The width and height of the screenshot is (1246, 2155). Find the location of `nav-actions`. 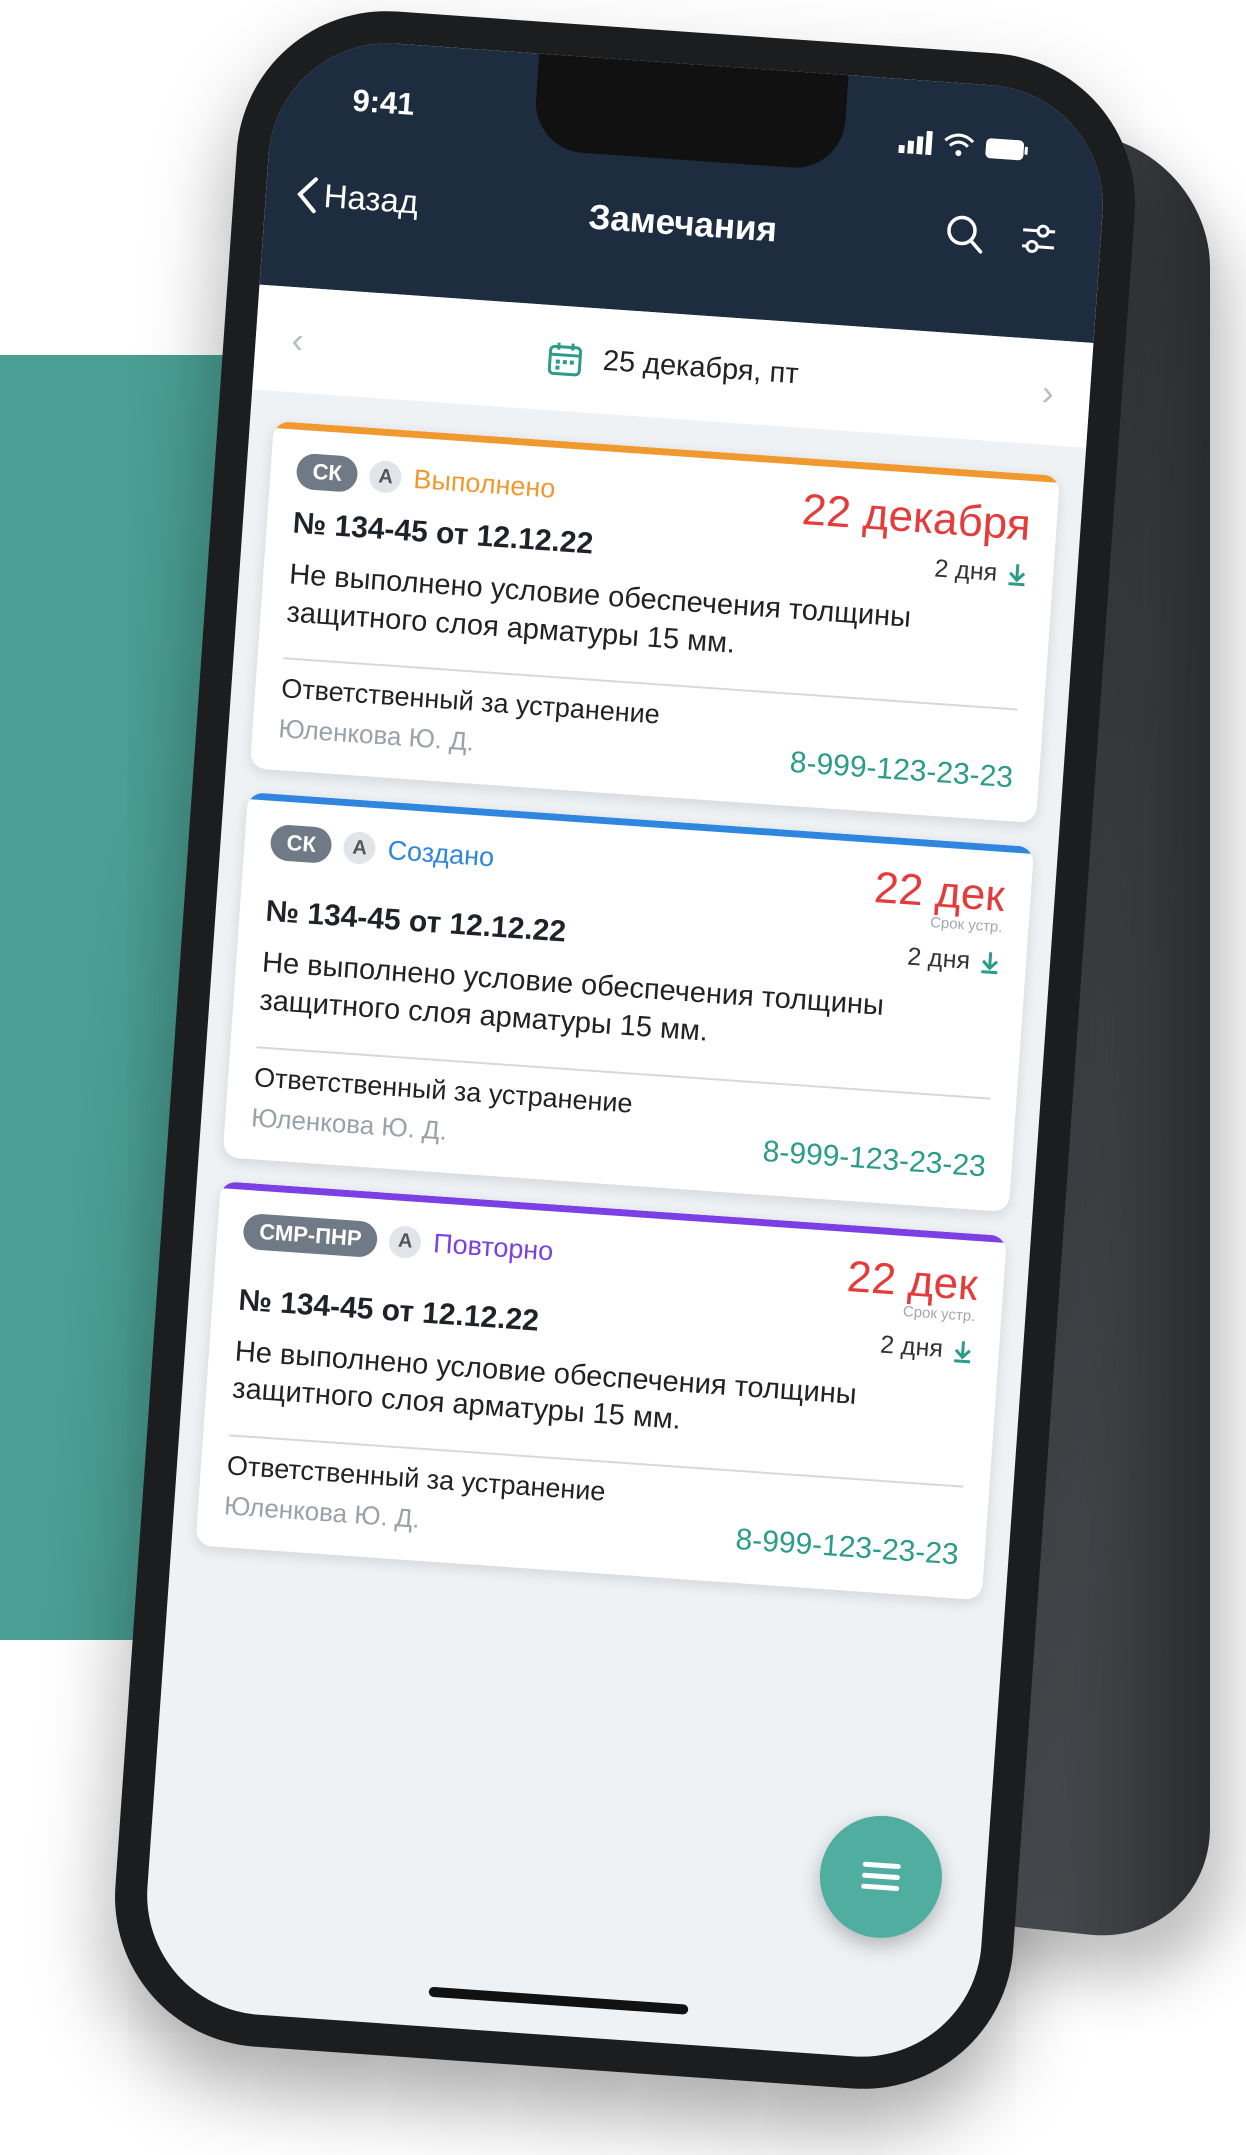

nav-actions is located at coordinates (1001, 236).